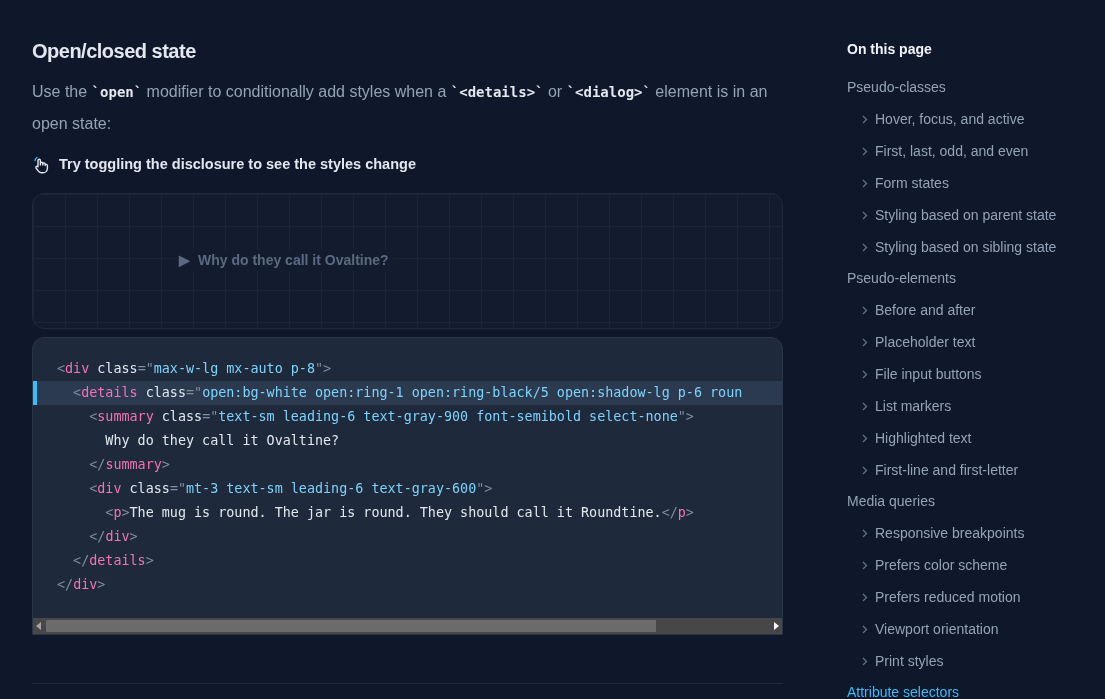  What do you see at coordinates (399, 512) in the screenshot?
I see `code-line: <p>The mug is round. The jar is round. They should call it Roundtine.</p>` at bounding box center [399, 512].